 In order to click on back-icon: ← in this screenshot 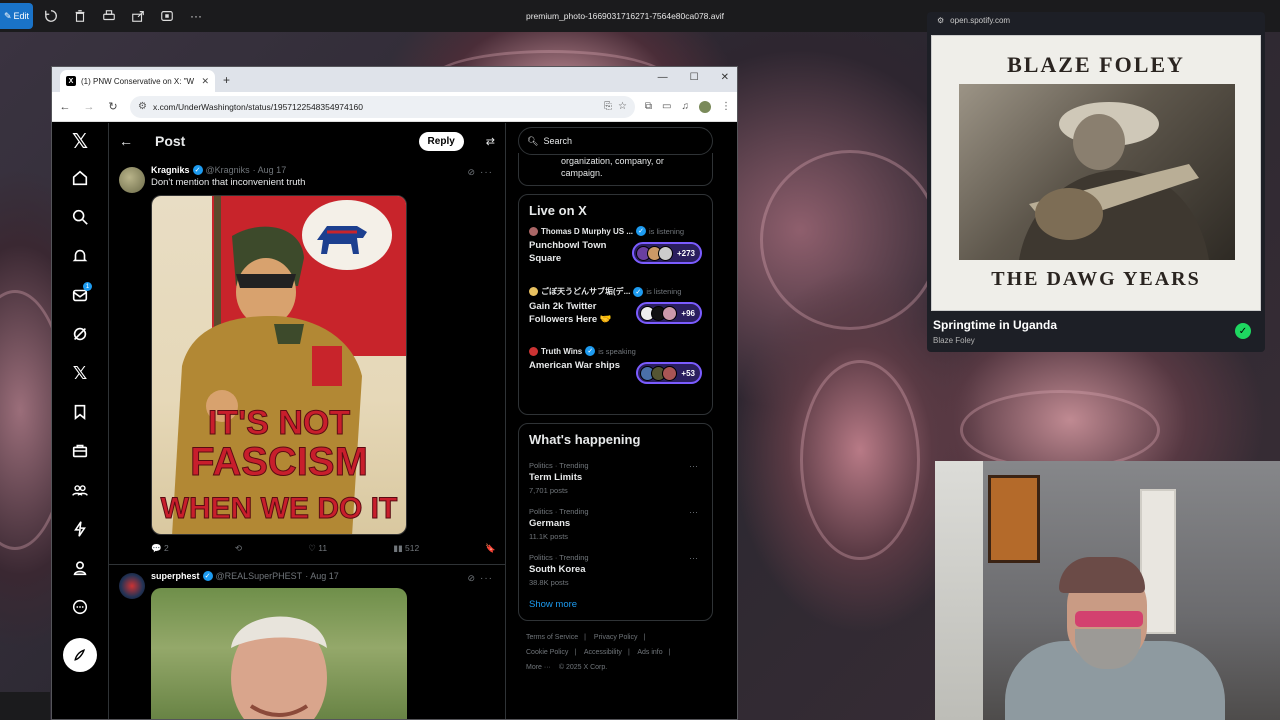, I will do `click(65, 107)`.